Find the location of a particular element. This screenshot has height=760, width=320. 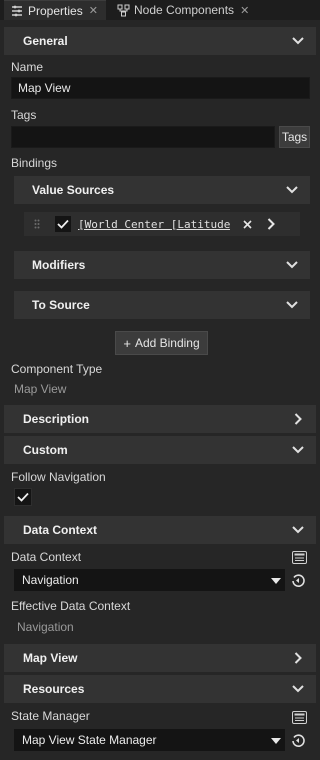

effective-data-context-value: Navigation is located at coordinates (45, 627).